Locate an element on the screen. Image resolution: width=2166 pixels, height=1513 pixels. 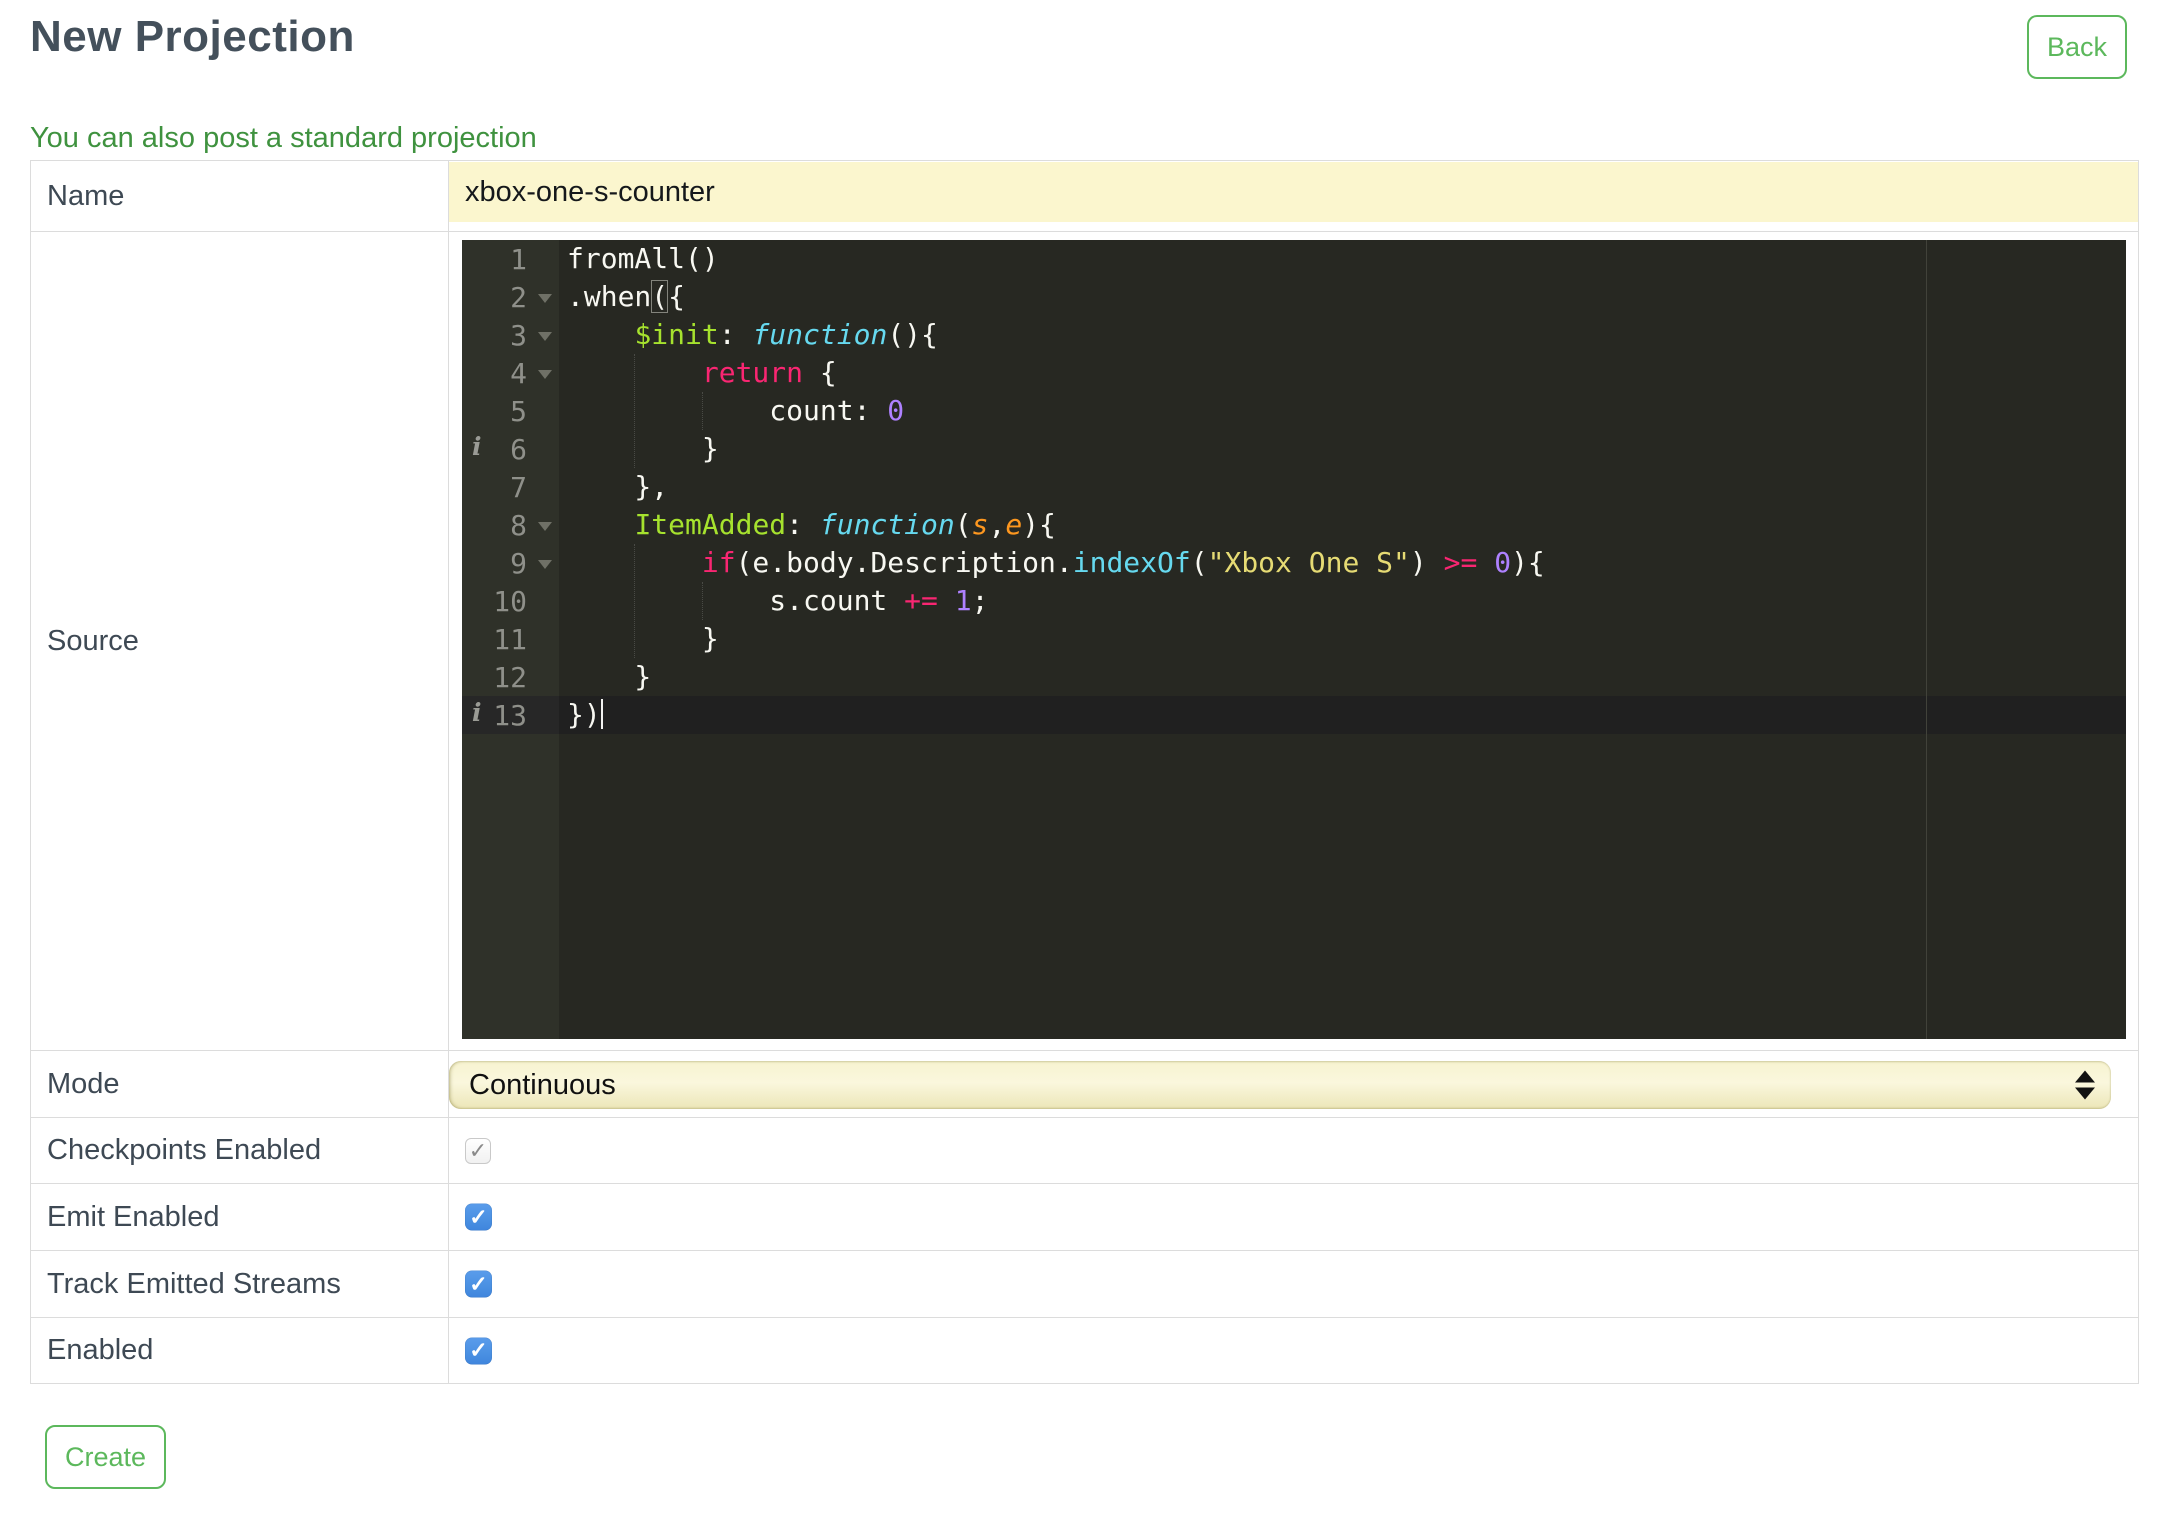
code-line: count: 0 is located at coordinates (736, 410).